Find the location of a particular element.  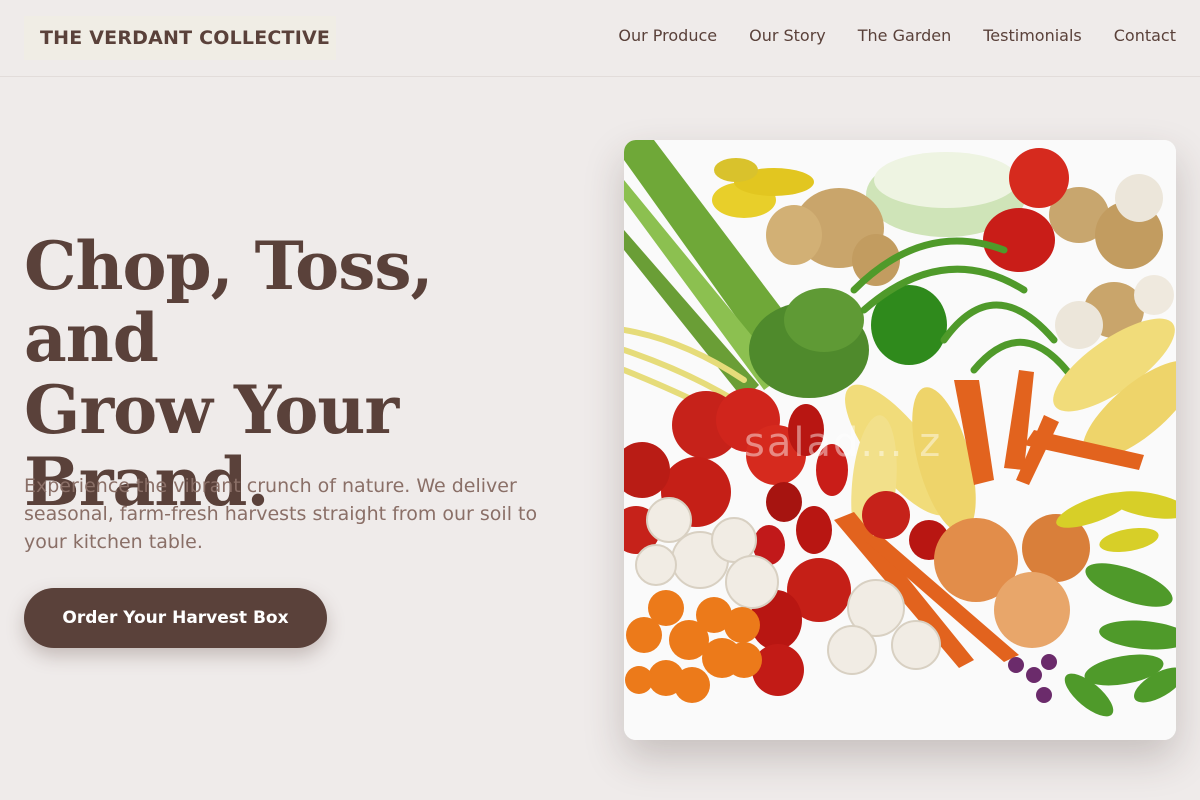

brand-logo: THE VERDANT COLLECTIVE is located at coordinates (180, 38).